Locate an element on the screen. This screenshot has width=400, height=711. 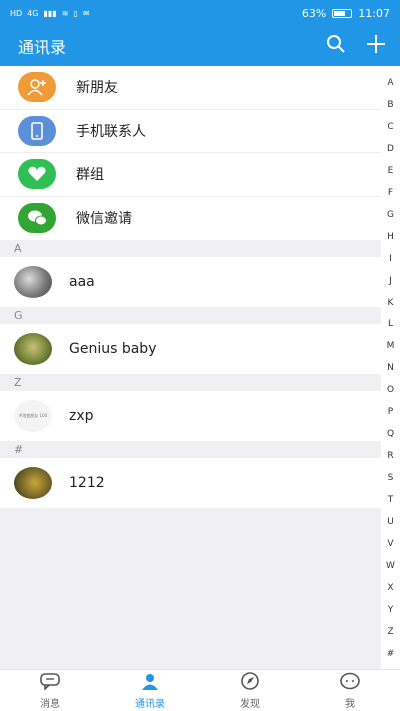
alphabet-index: A B C D E F G H I J K L M N O P Q R S T U V W X Y Z # is located at coordinates (390, 367).